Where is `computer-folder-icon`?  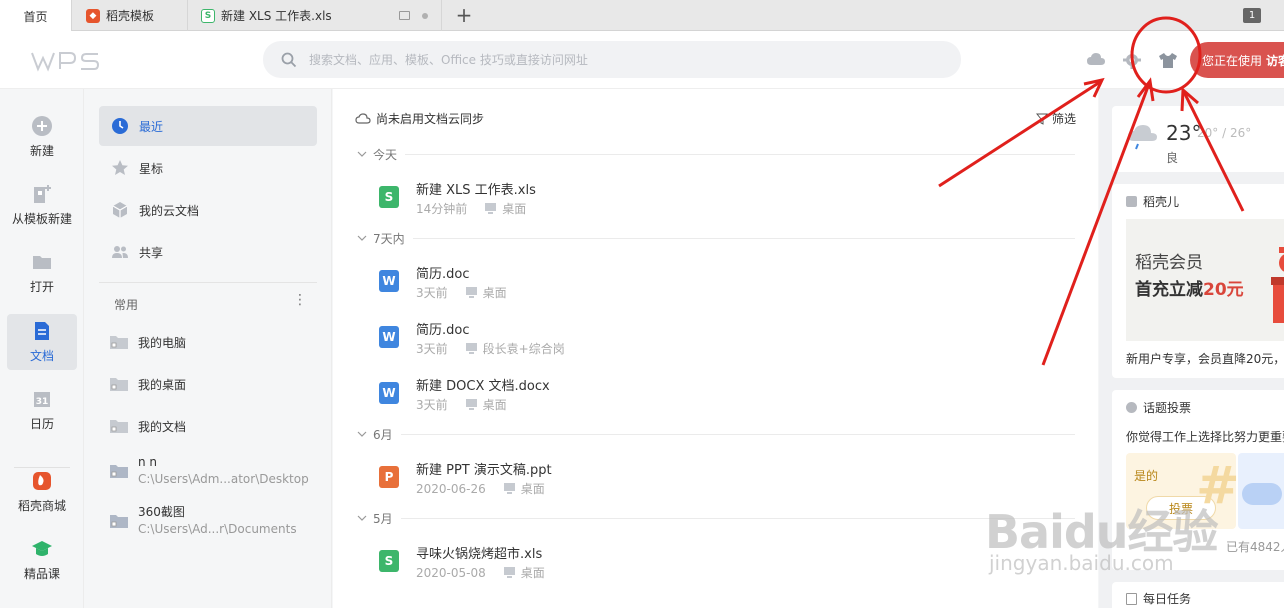
computer-folder-icon is located at coordinates (119, 342).